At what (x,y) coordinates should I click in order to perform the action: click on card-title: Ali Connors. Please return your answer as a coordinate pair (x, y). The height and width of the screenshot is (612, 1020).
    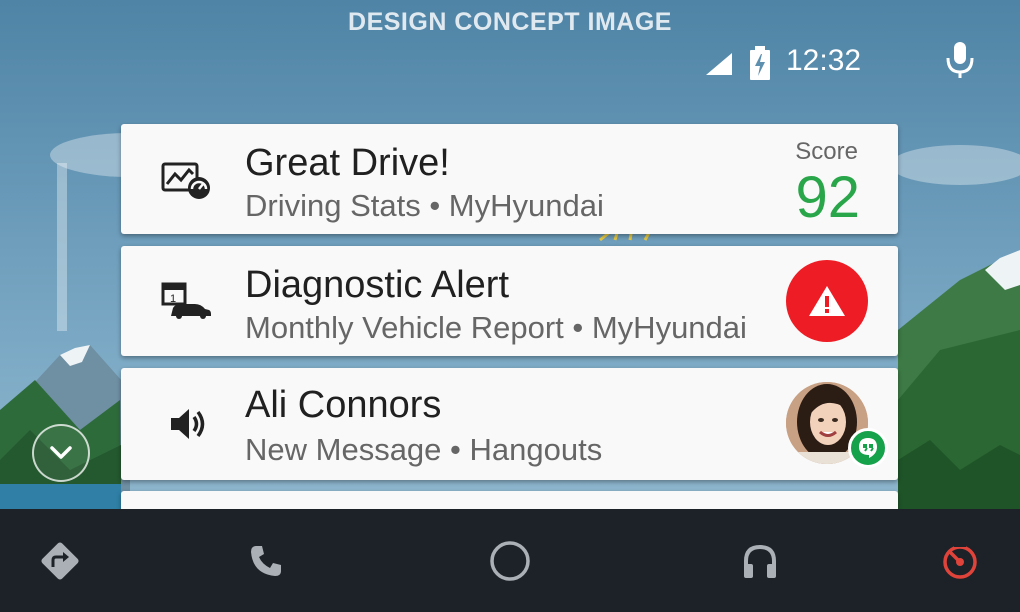
    Looking at the image, I should click on (343, 405).